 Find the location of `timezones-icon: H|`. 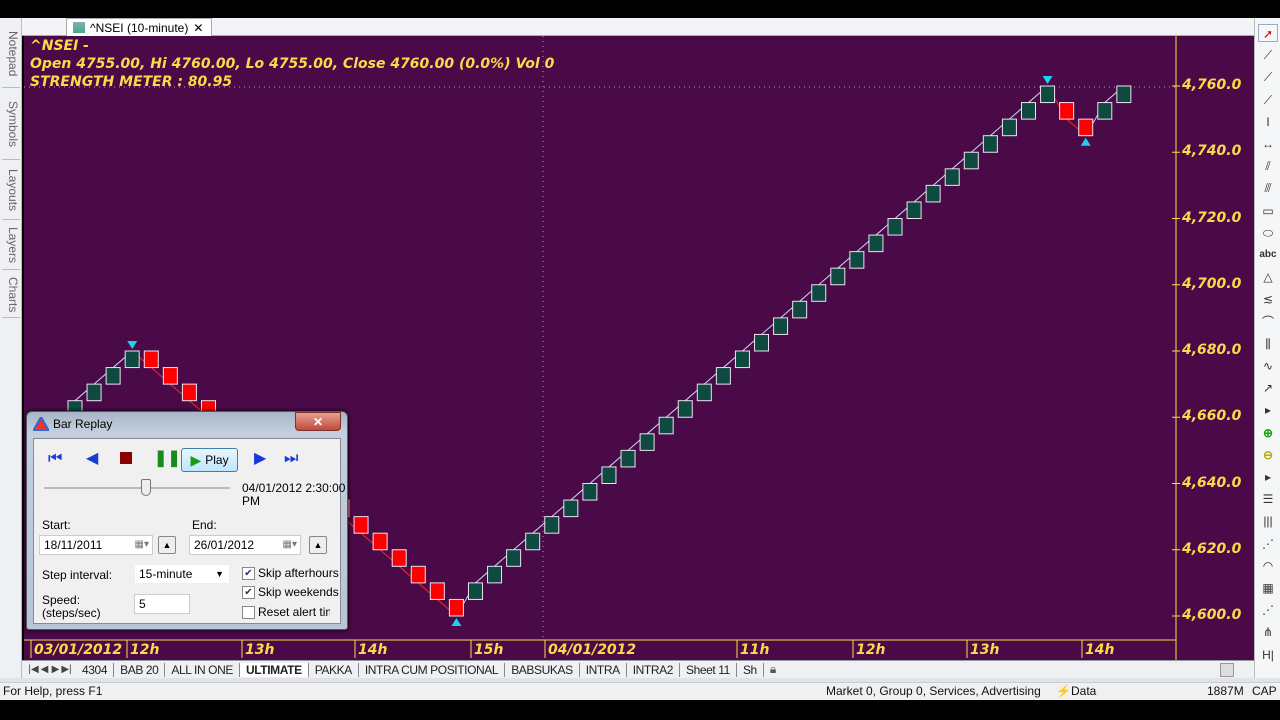

timezones-icon: H| is located at coordinates (1268, 655).